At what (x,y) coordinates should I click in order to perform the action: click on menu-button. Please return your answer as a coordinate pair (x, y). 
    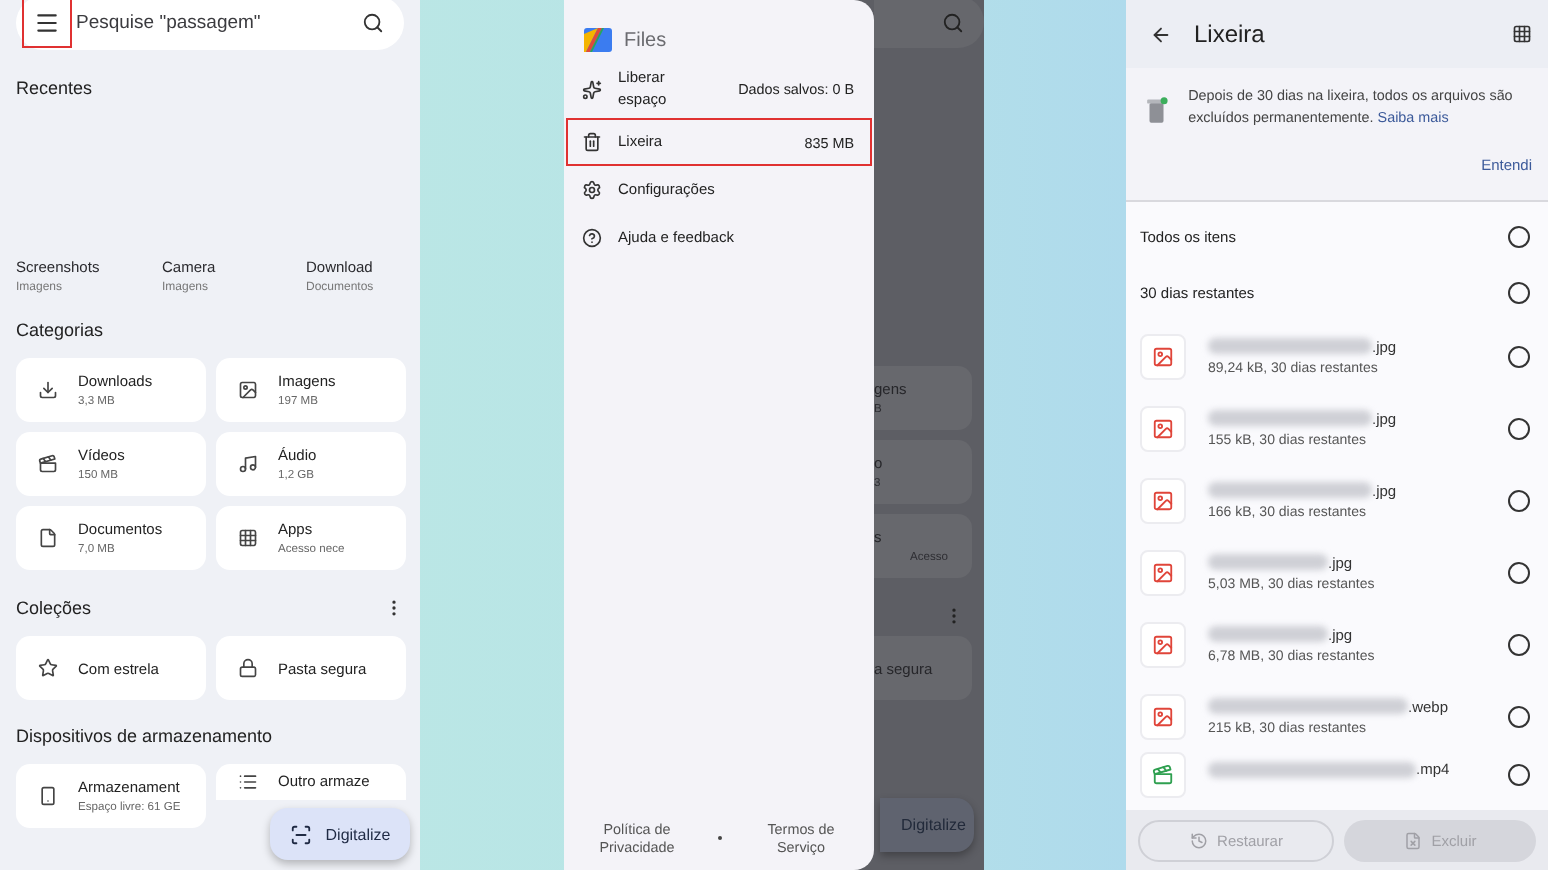
    Looking at the image, I should click on (47, 24).